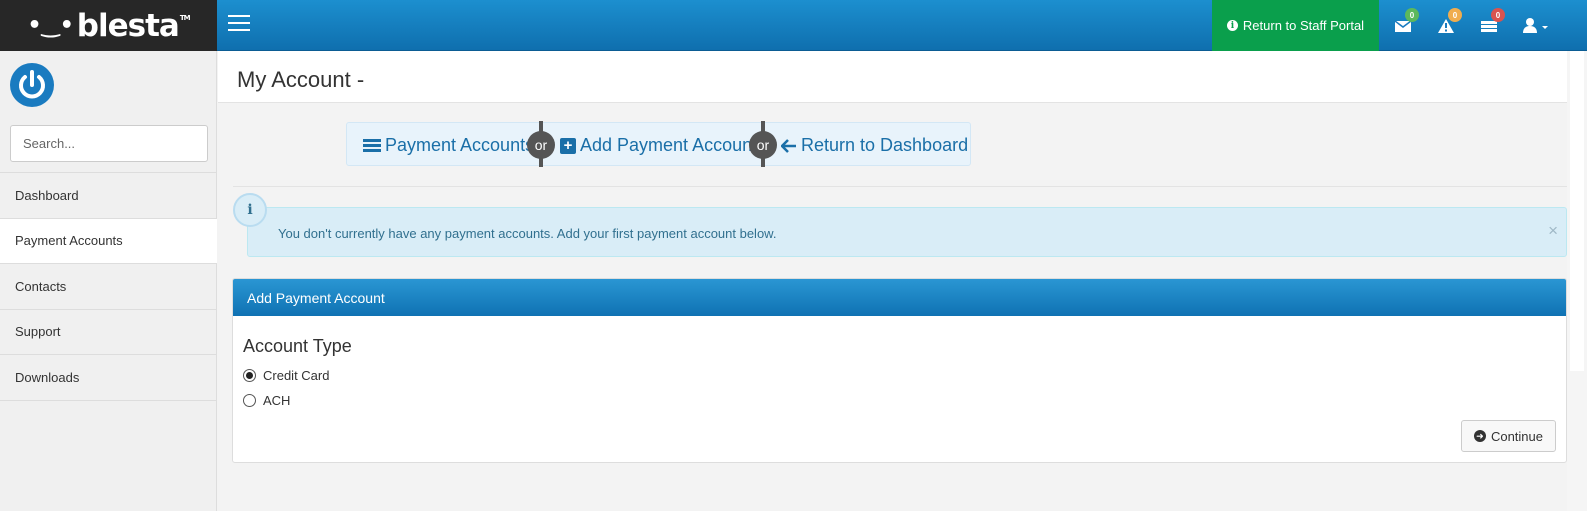  What do you see at coordinates (297, 346) in the screenshot?
I see `account-type-heading: Account Type` at bounding box center [297, 346].